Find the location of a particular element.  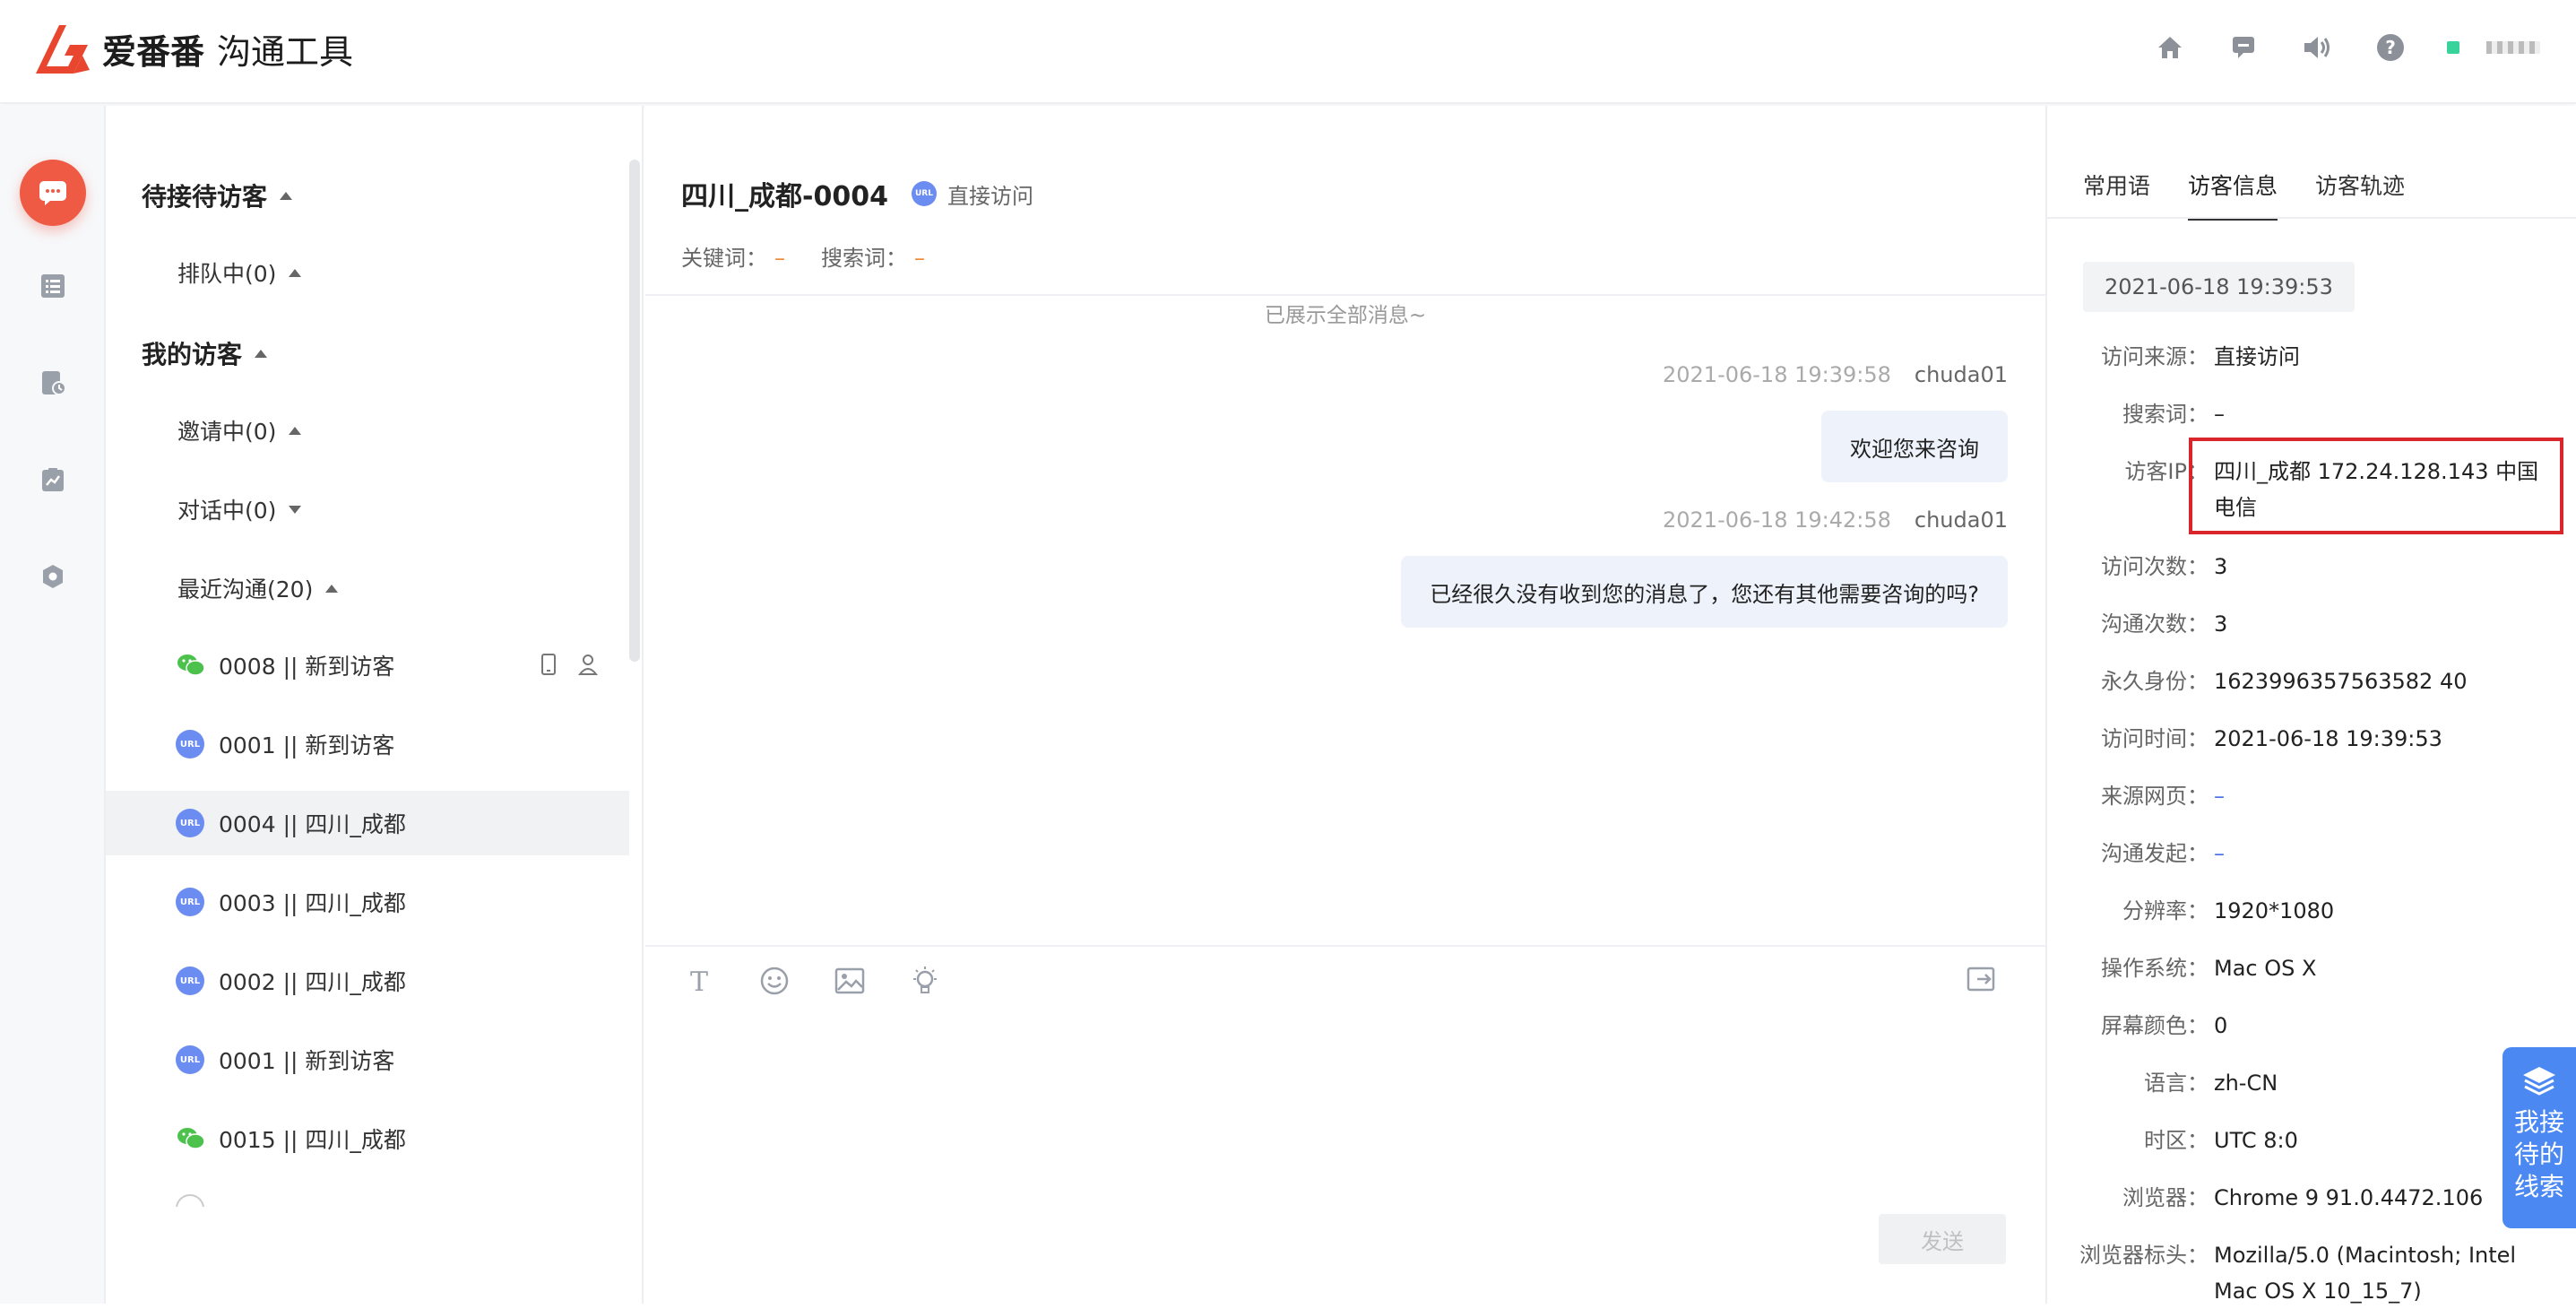

list-scrollbar is located at coordinates (634, 411).